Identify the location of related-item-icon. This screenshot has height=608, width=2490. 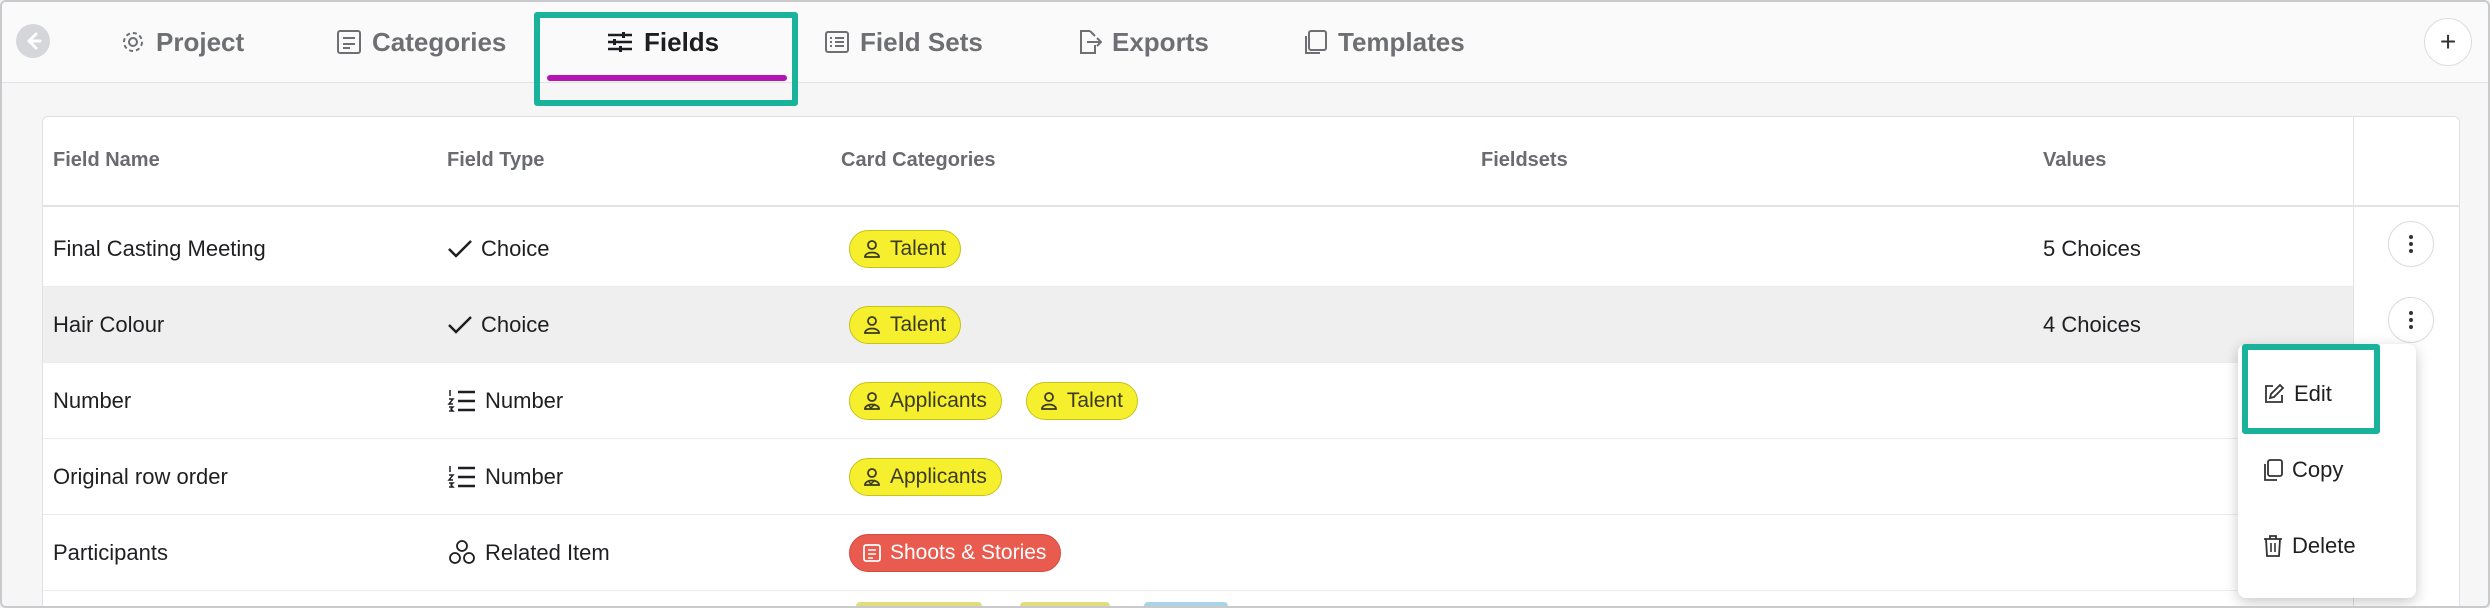
(462, 551).